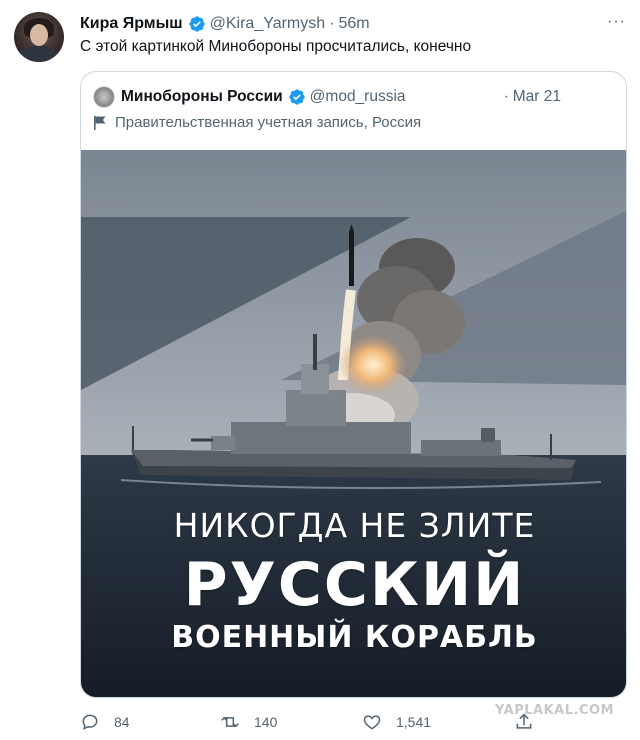 This screenshot has width=640, height=740. What do you see at coordinates (351, 255) in the screenshot?
I see `missile` at bounding box center [351, 255].